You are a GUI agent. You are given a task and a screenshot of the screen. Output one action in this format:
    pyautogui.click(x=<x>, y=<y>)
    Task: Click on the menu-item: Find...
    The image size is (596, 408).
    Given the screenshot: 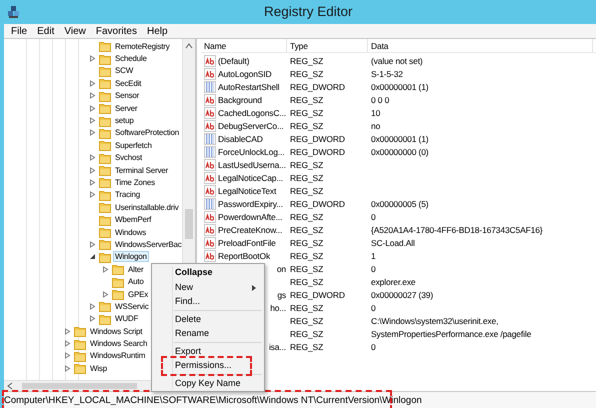 What is the action you would take?
    pyautogui.click(x=208, y=301)
    